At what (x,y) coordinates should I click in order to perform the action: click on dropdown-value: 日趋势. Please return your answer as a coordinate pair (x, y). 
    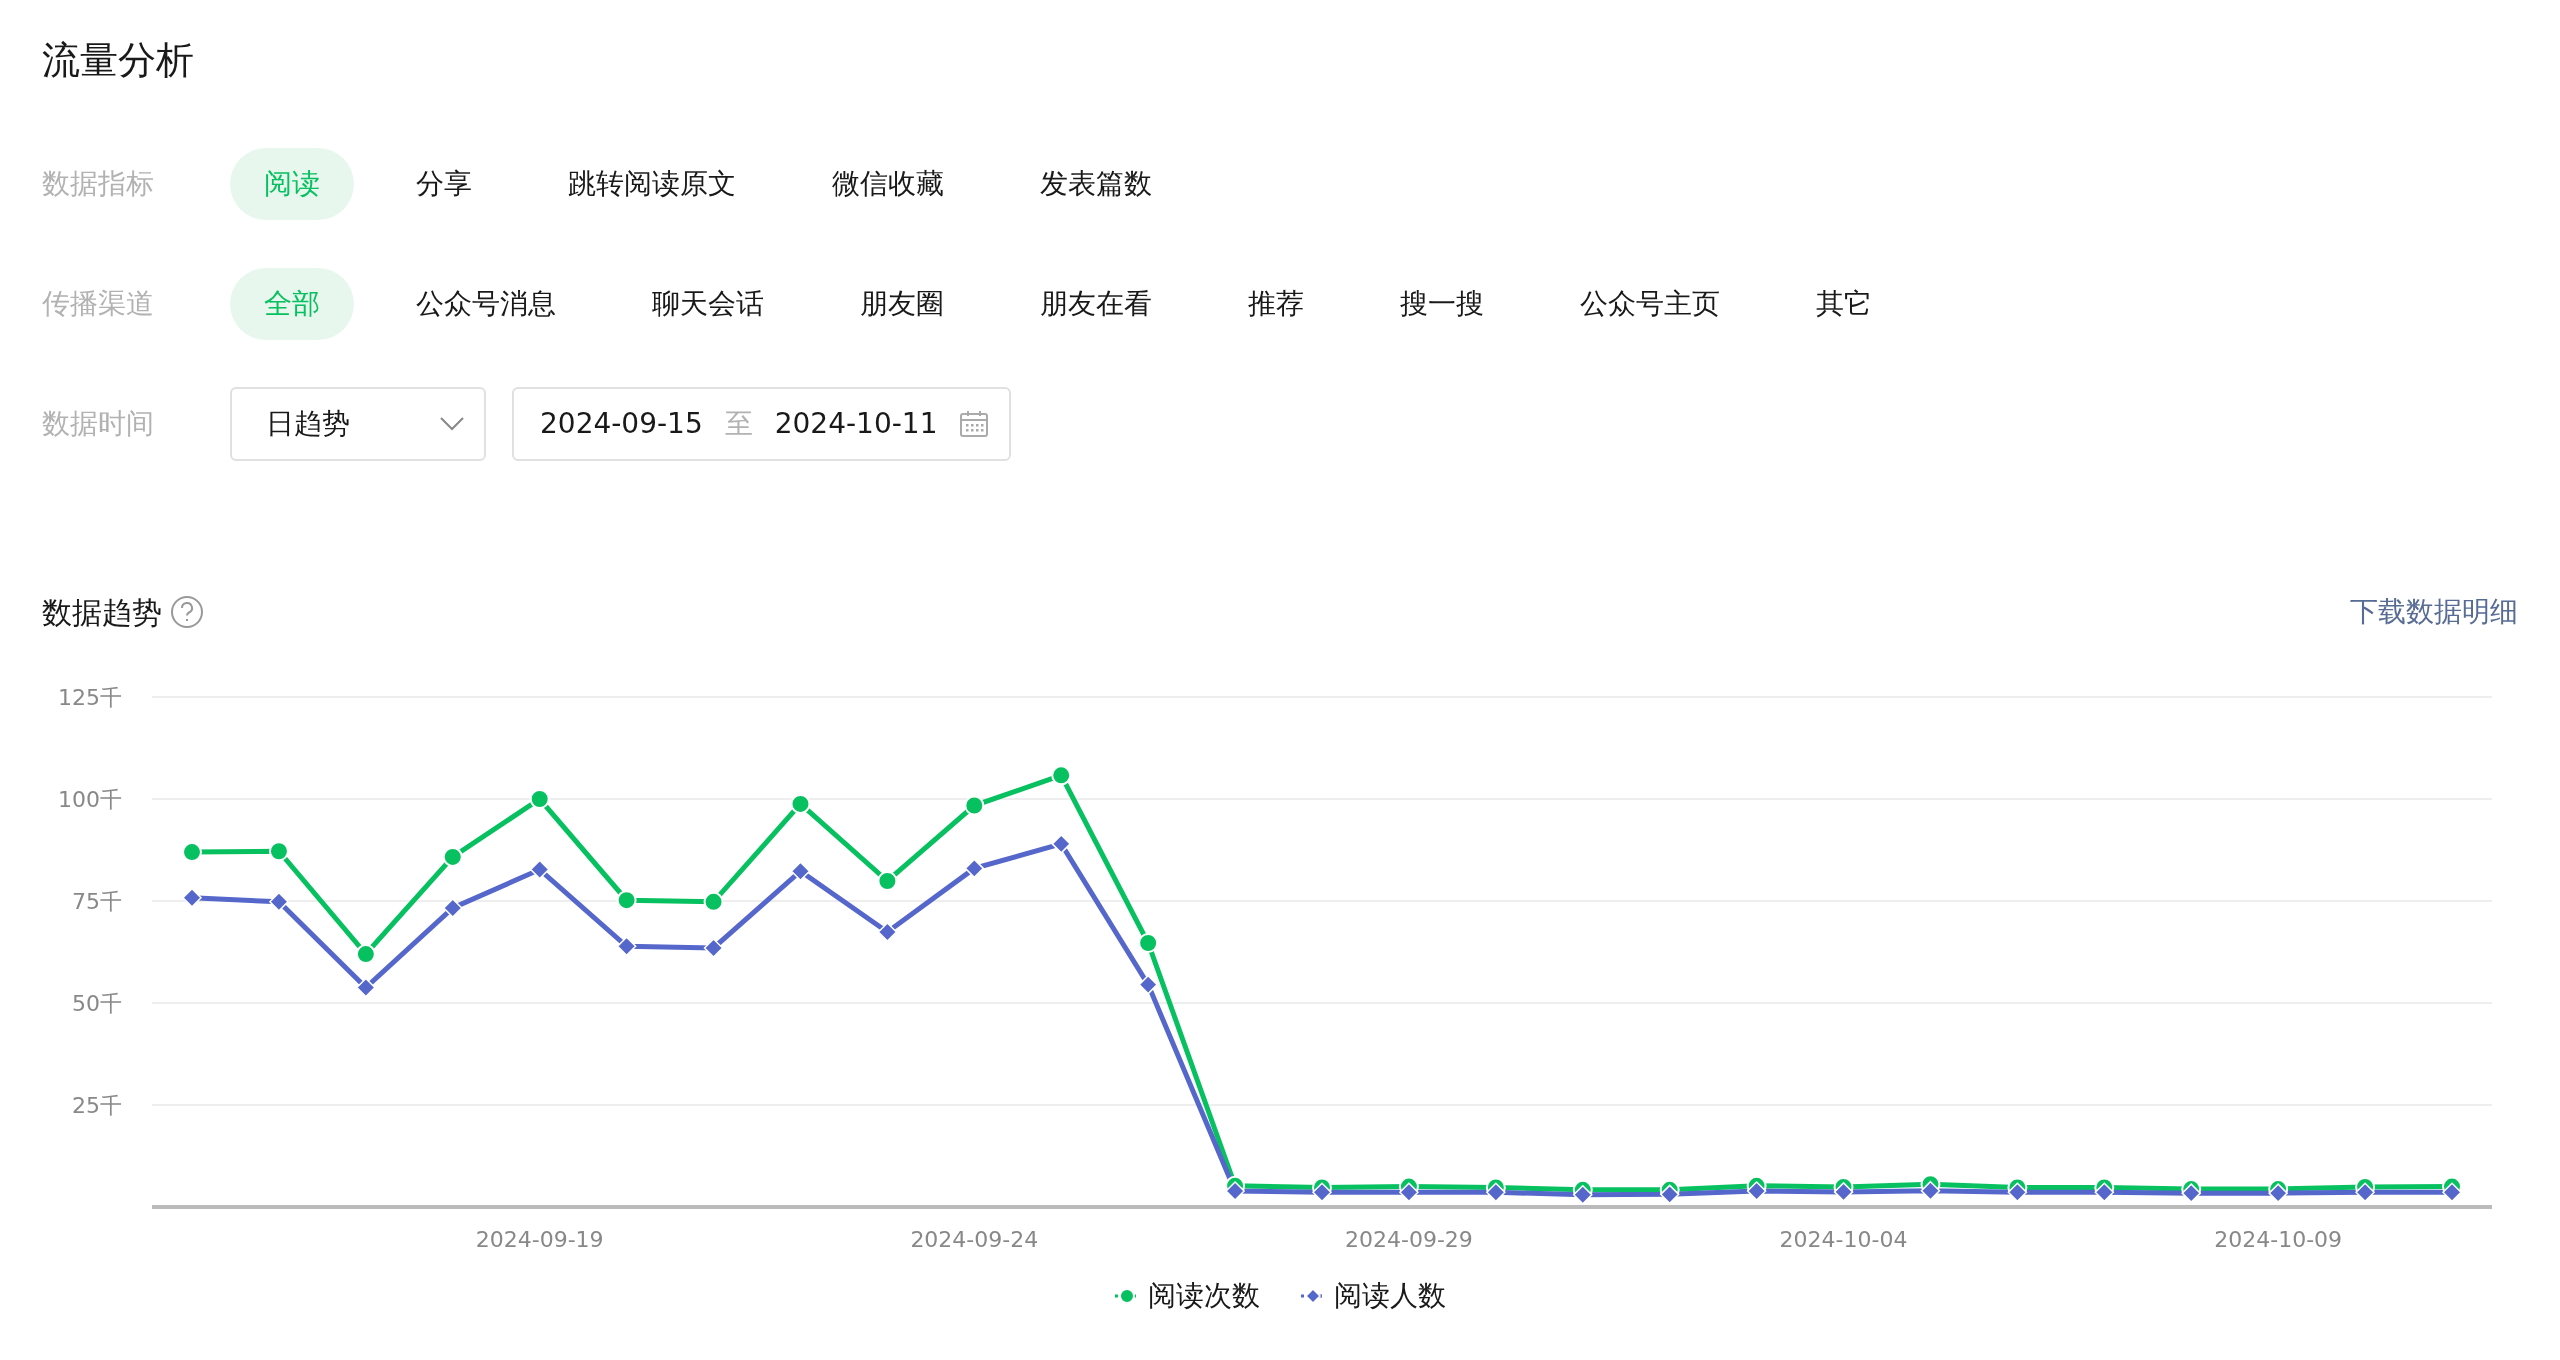
    Looking at the image, I should click on (308, 423).